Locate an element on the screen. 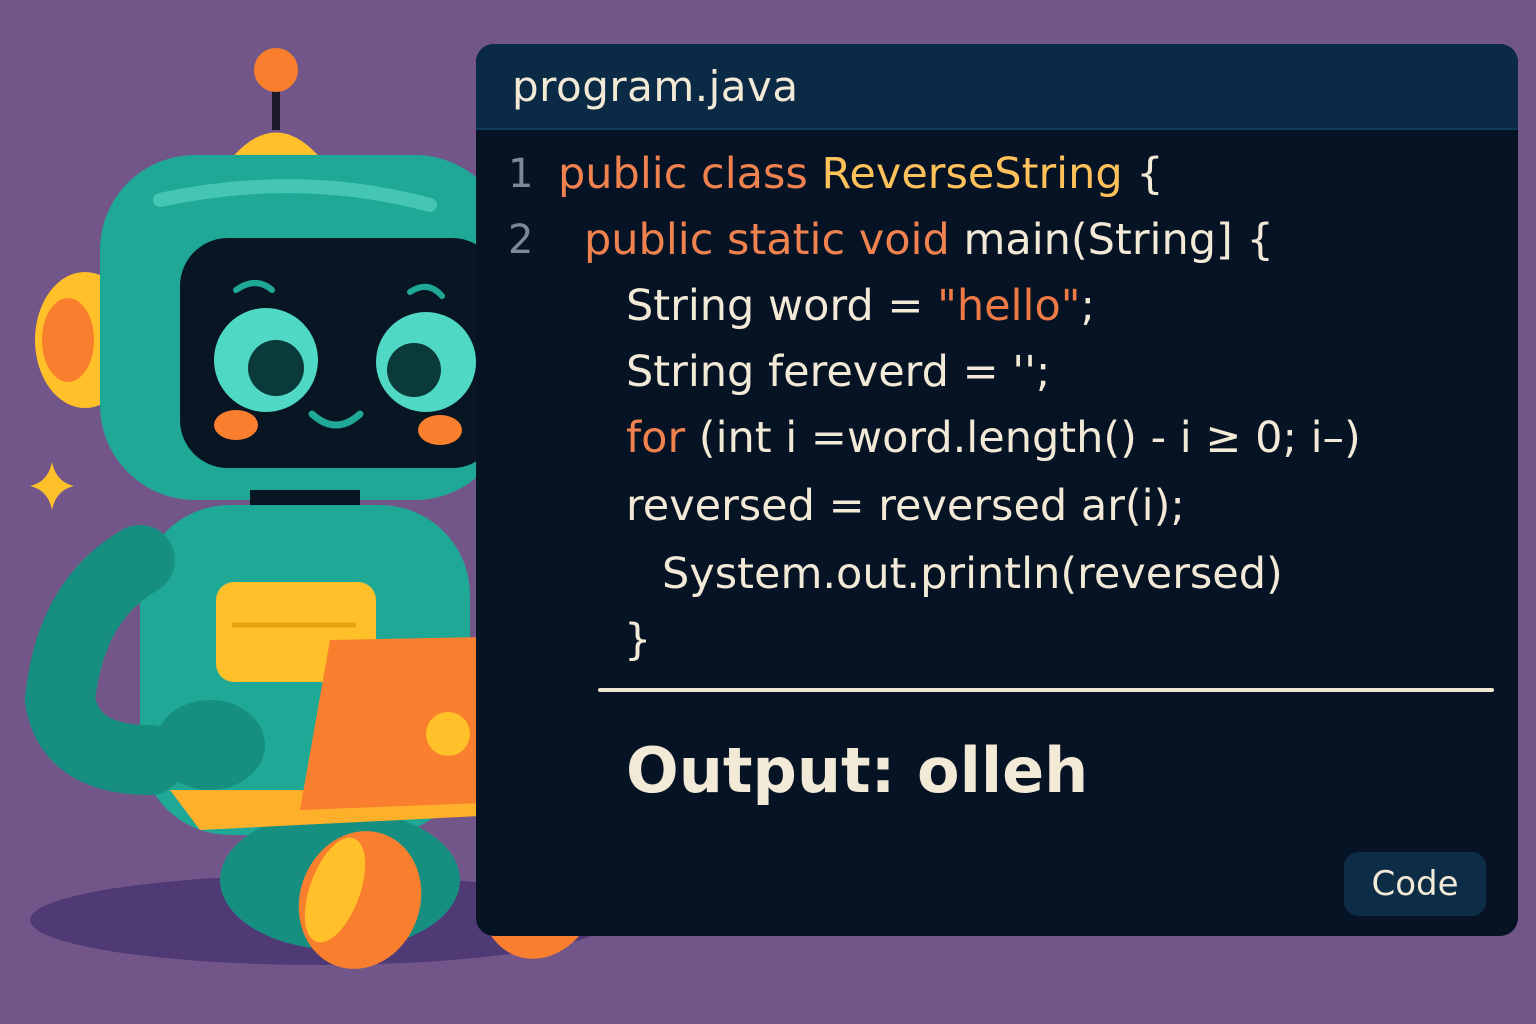 The width and height of the screenshot is (1536, 1024). line-number-2: 2 is located at coordinates (521, 240).